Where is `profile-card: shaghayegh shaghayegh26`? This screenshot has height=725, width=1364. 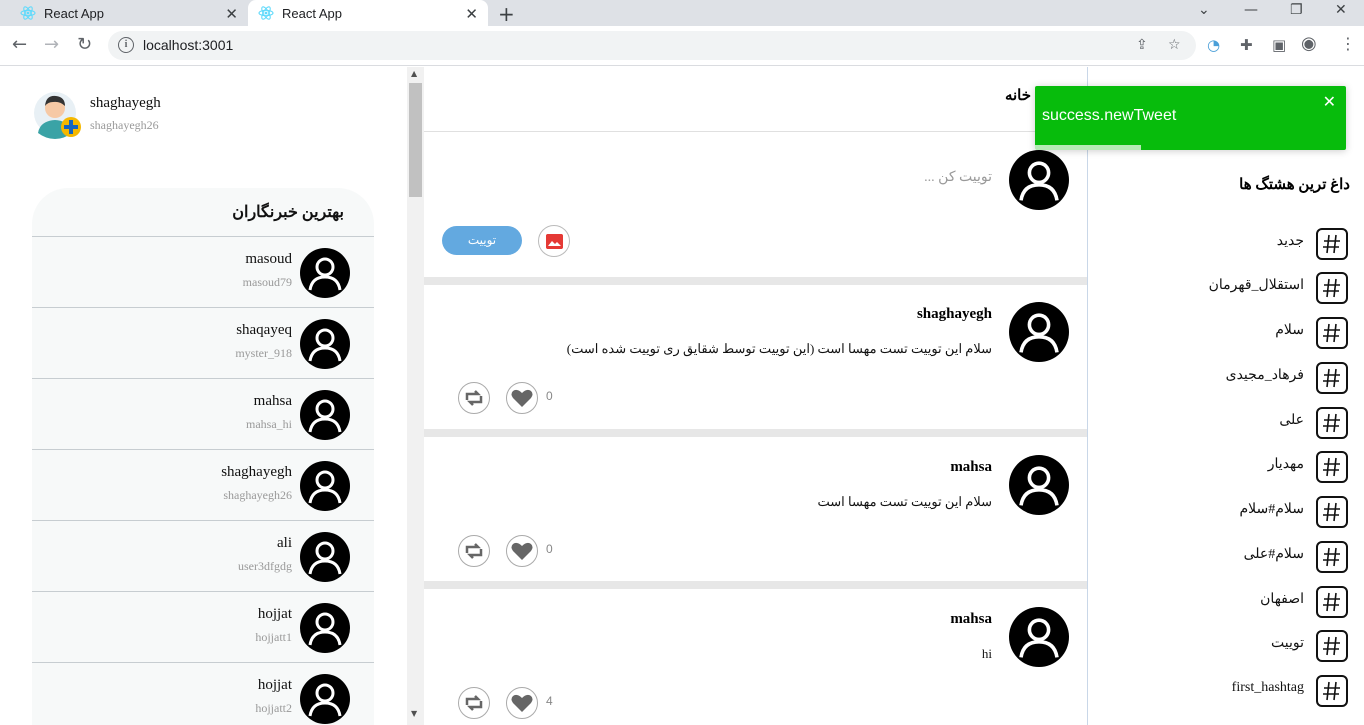
profile-card: shaghayegh shaghayegh26 is located at coordinates (134, 115).